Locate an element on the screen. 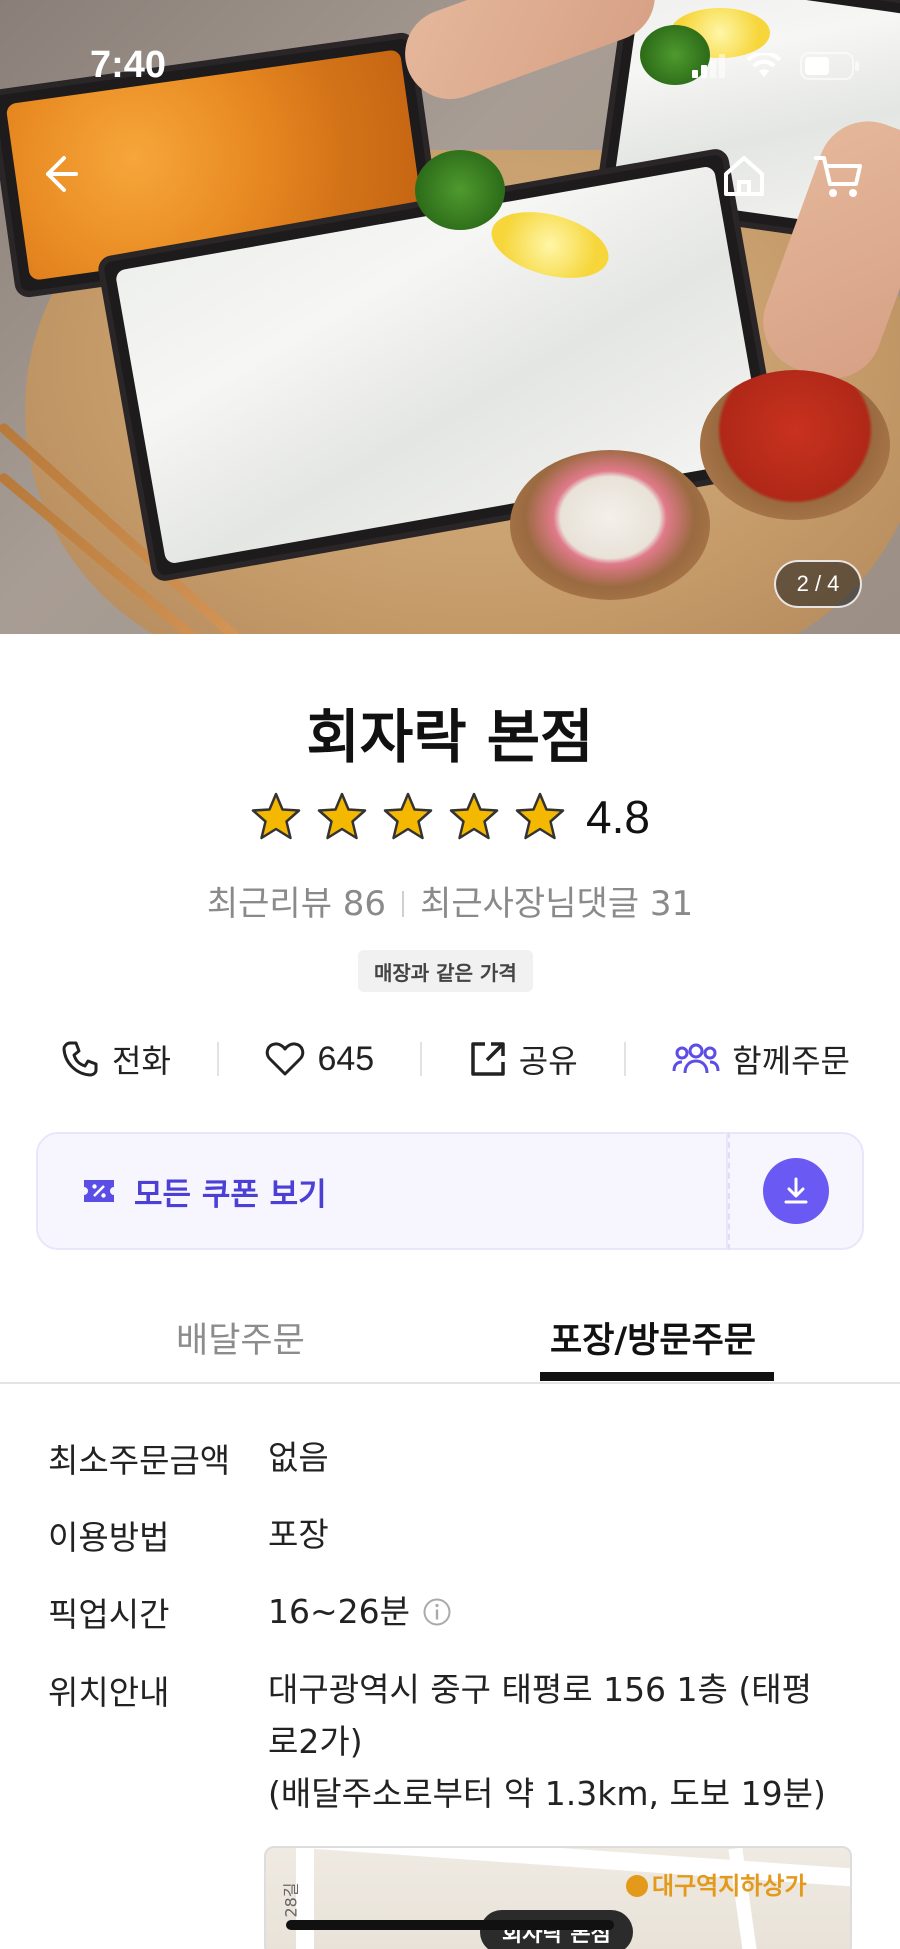 The width and height of the screenshot is (900, 1949). heart-icon is located at coordinates (285, 1059).